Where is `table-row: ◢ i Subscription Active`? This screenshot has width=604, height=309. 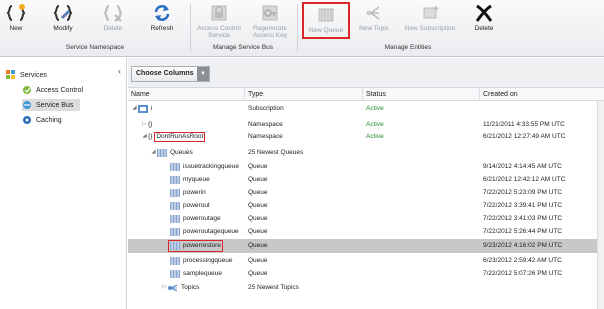
table-row: ◢ i Subscription Active is located at coordinates (366, 108).